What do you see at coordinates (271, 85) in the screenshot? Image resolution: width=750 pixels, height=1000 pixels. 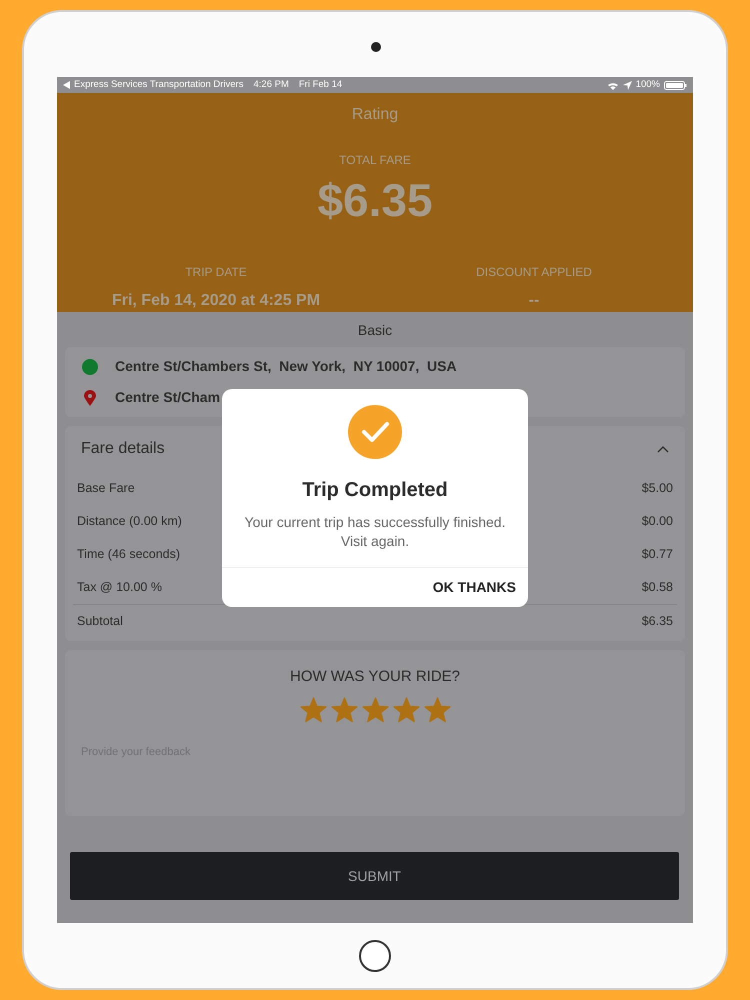 I see `status-time: 4:26 PM` at bounding box center [271, 85].